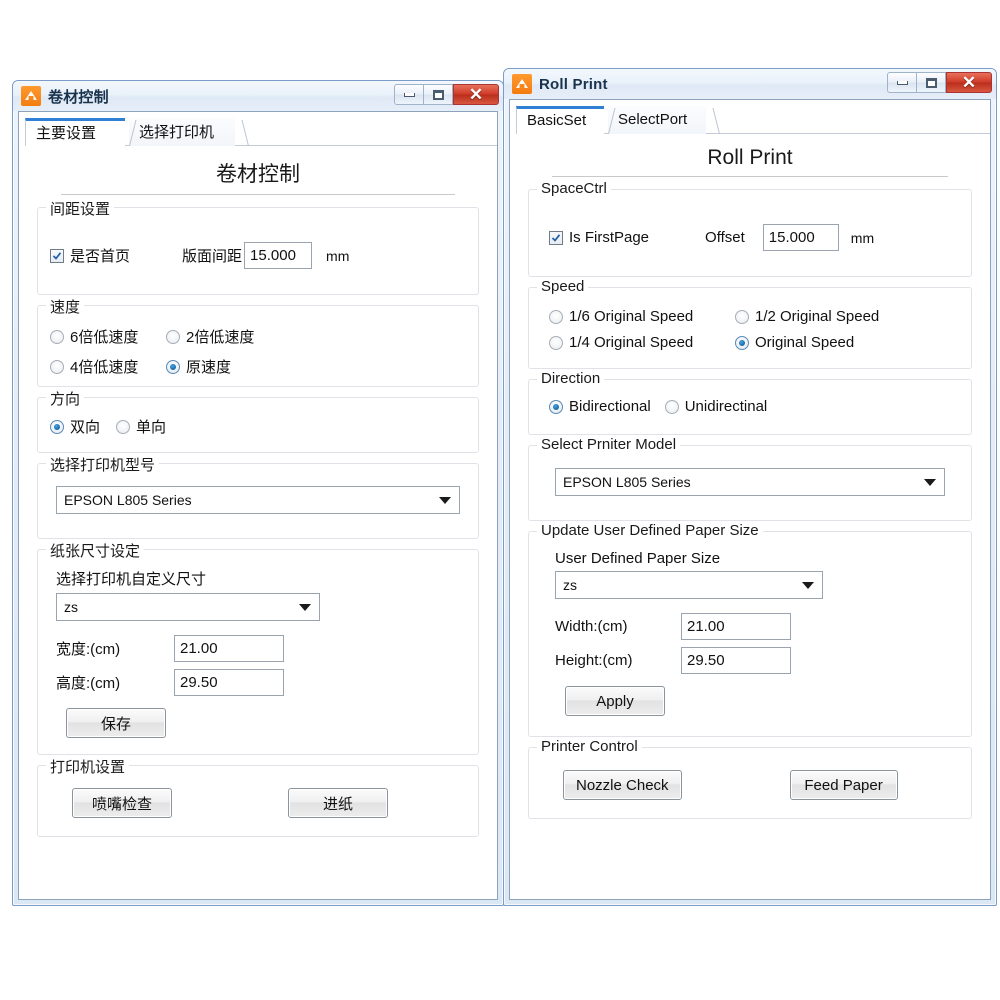  I want to click on window-controls-left: ✕, so click(446, 94).